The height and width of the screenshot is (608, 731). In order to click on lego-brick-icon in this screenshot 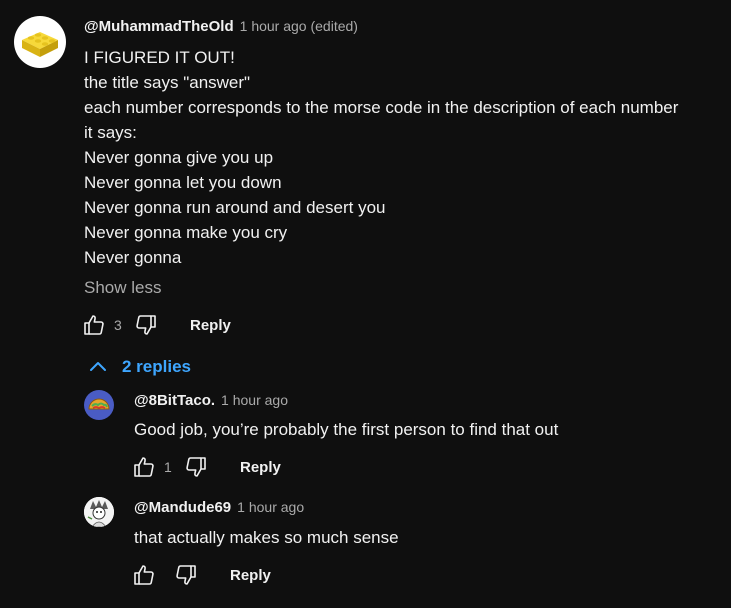, I will do `click(40, 44)`.